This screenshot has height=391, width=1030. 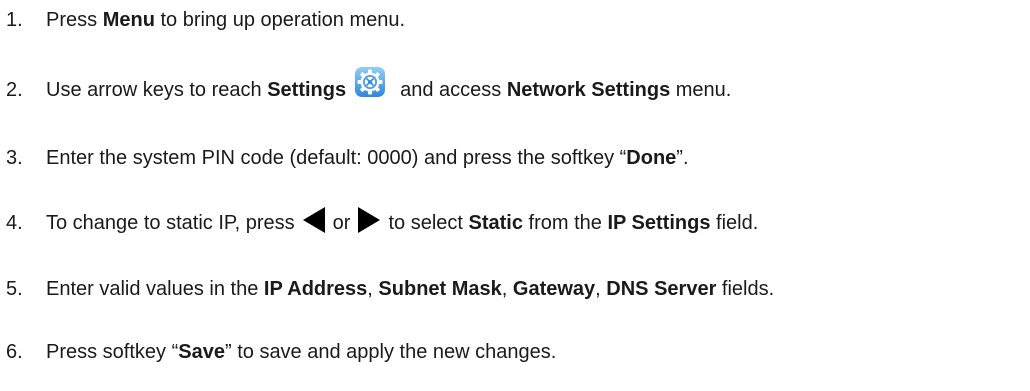 I want to click on step-text: Press Menu to bring up operation menu., so click(x=225, y=20).